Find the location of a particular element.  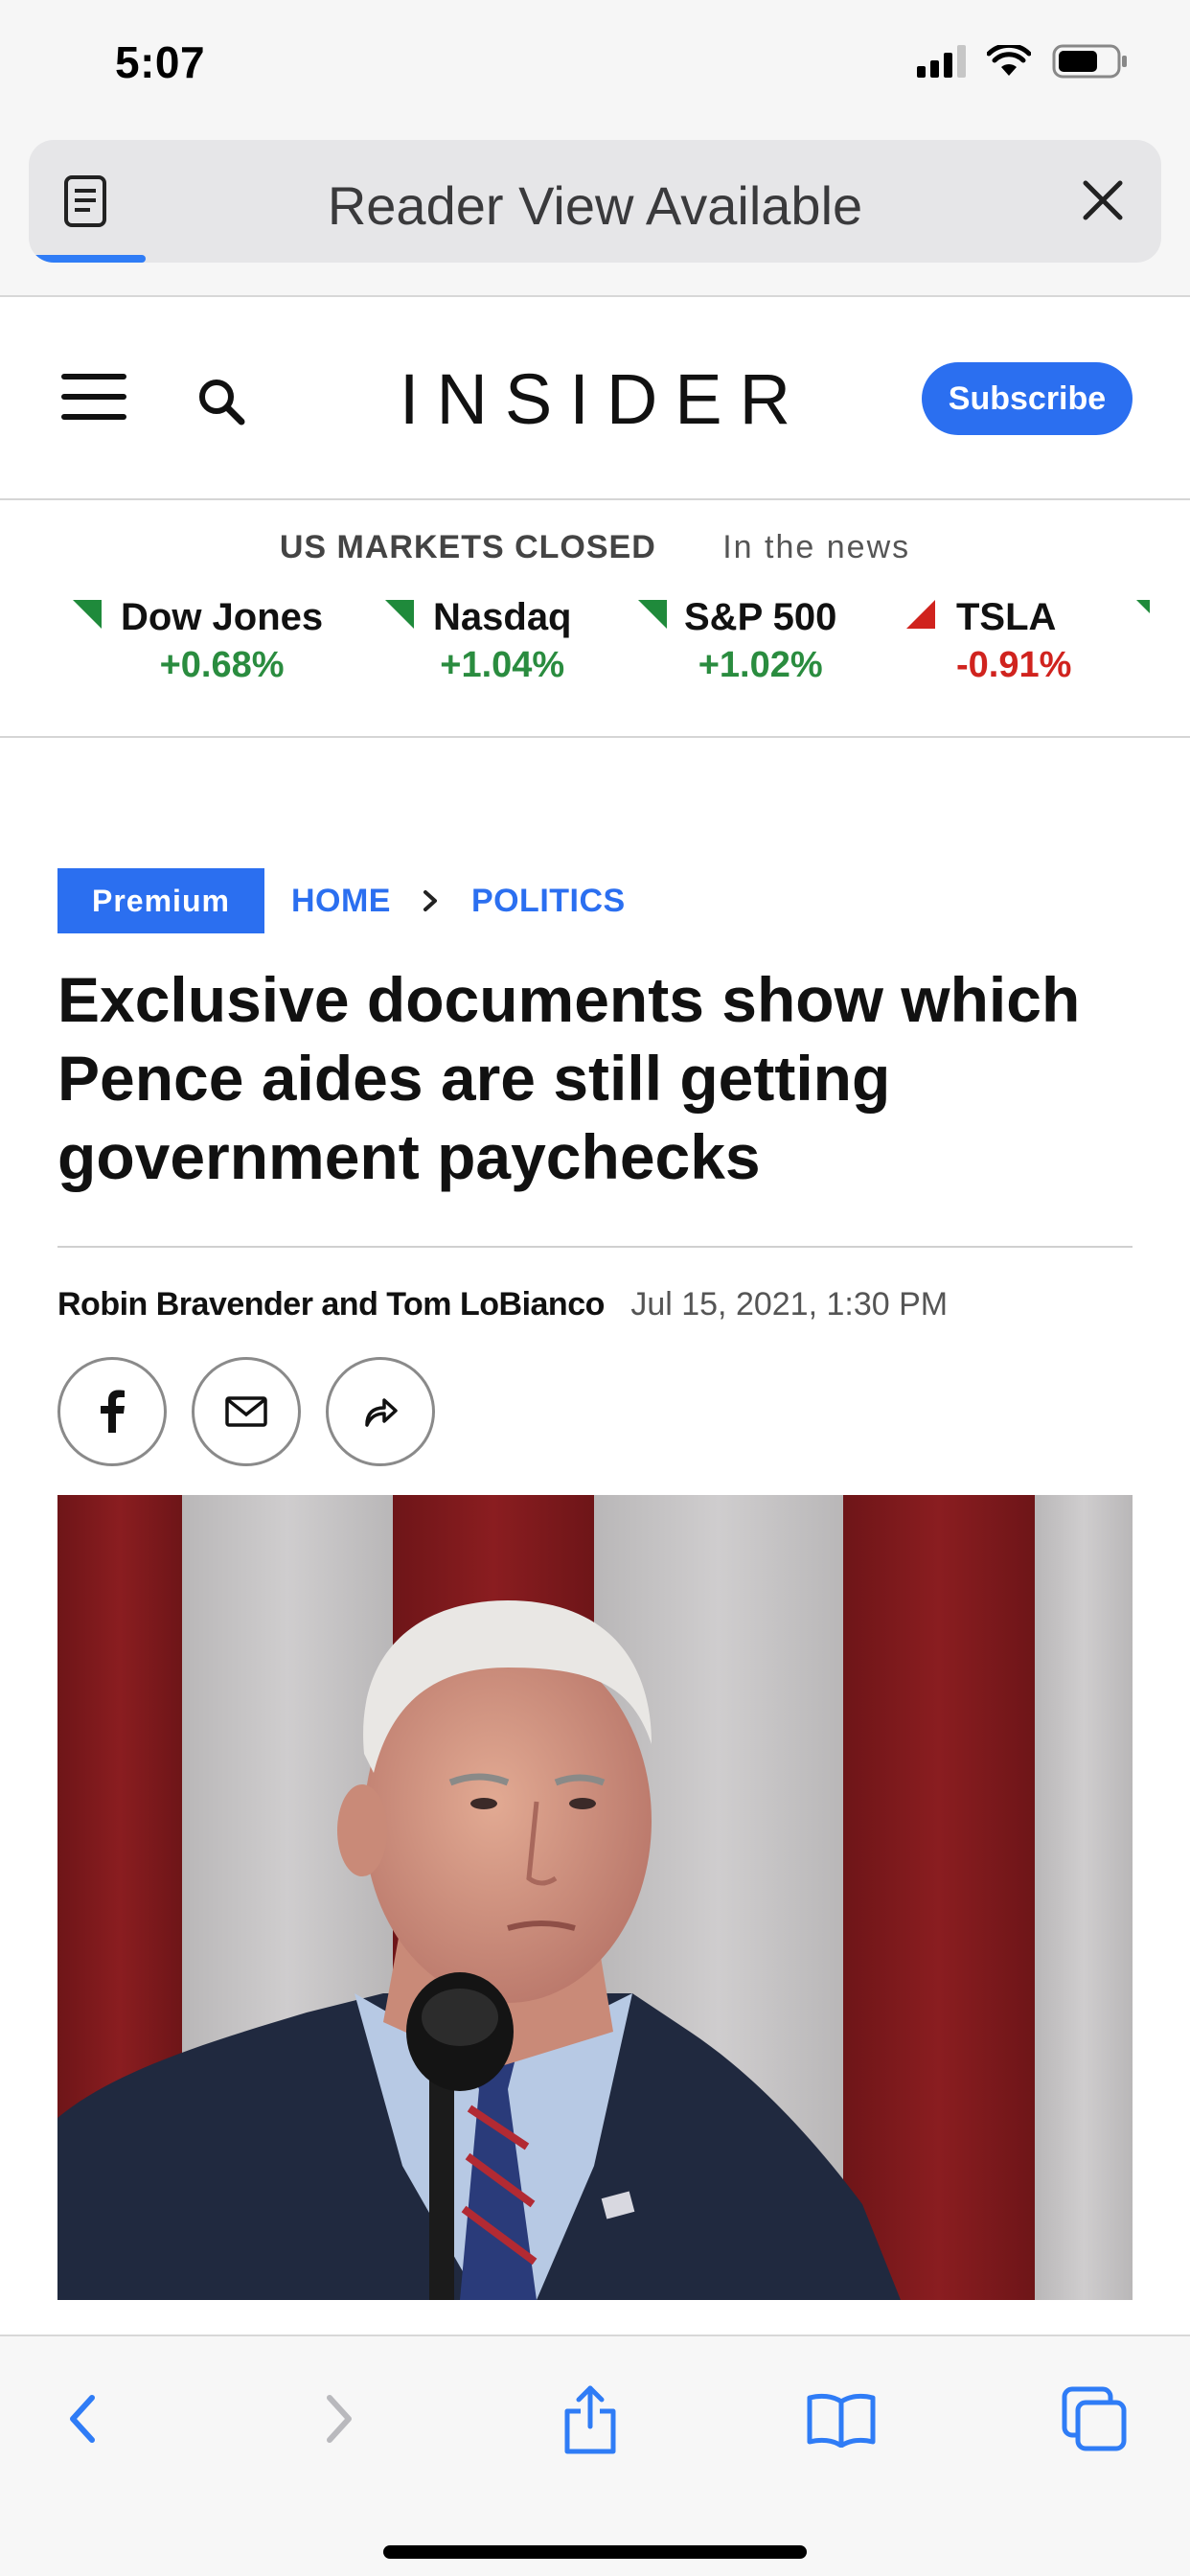

divider is located at coordinates (595, 1247).